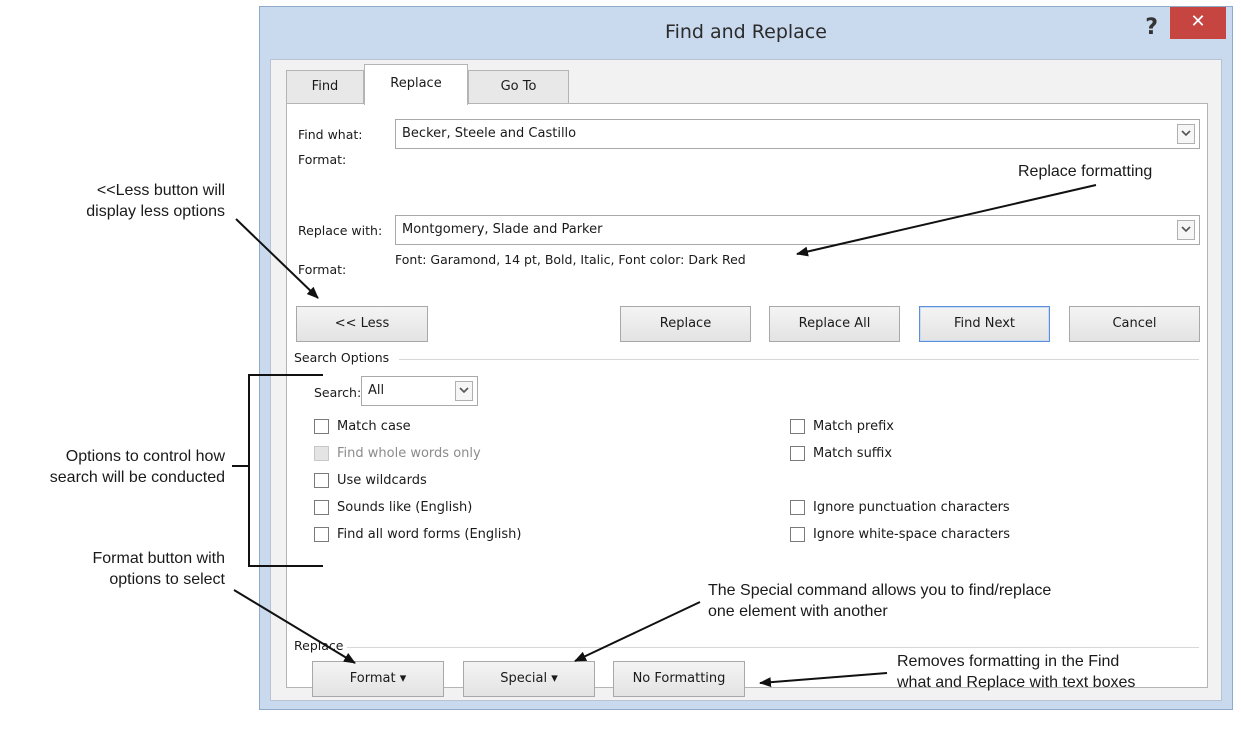 This screenshot has width=1241, height=738. I want to click on option-label: Ignore white-space characters, so click(912, 534).